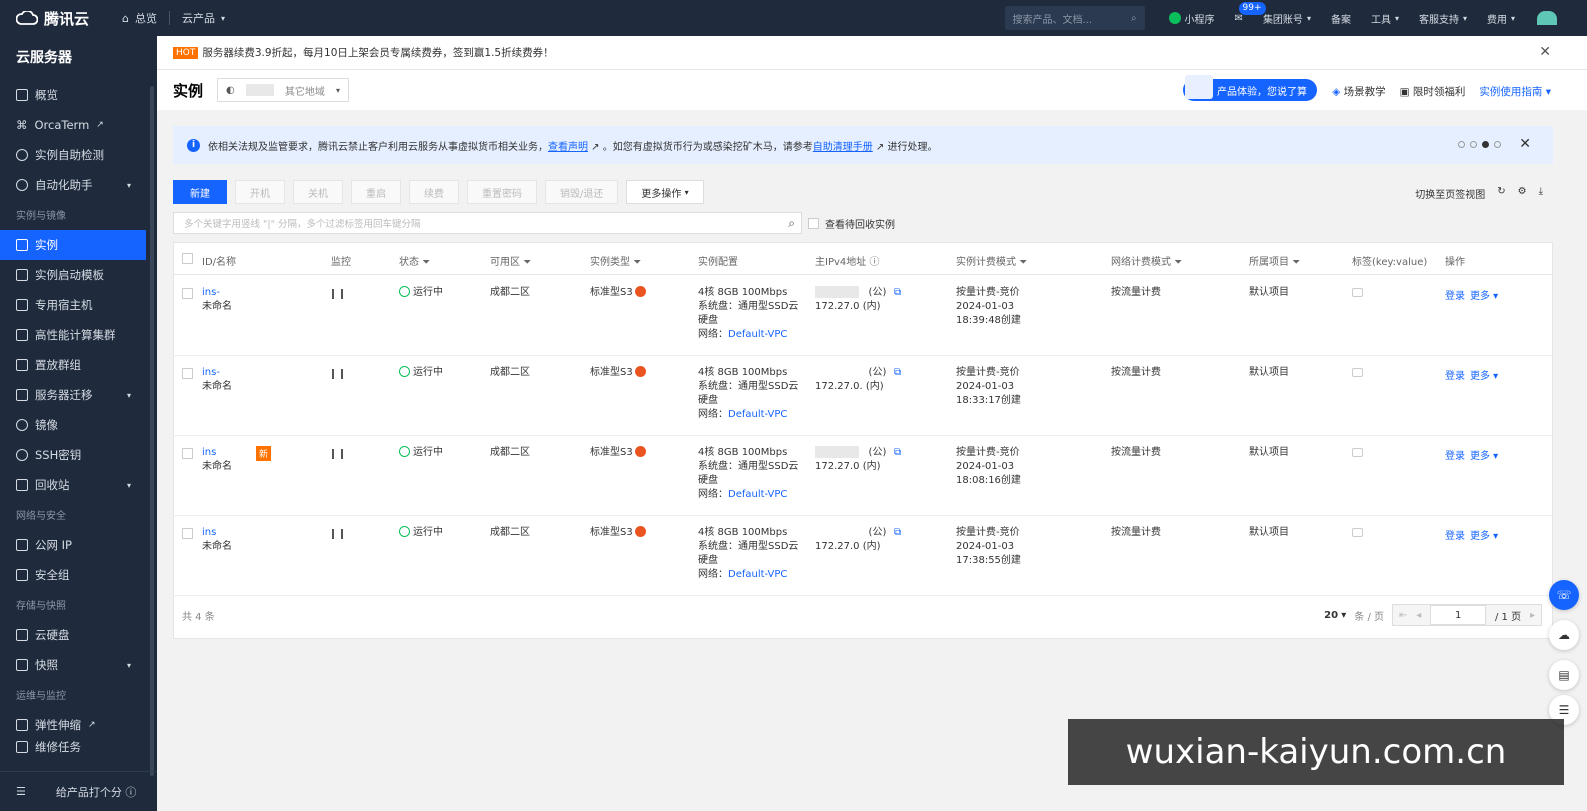  Describe the element at coordinates (1192, 18) in the screenshot. I see `mini-program: 小程序` at that location.